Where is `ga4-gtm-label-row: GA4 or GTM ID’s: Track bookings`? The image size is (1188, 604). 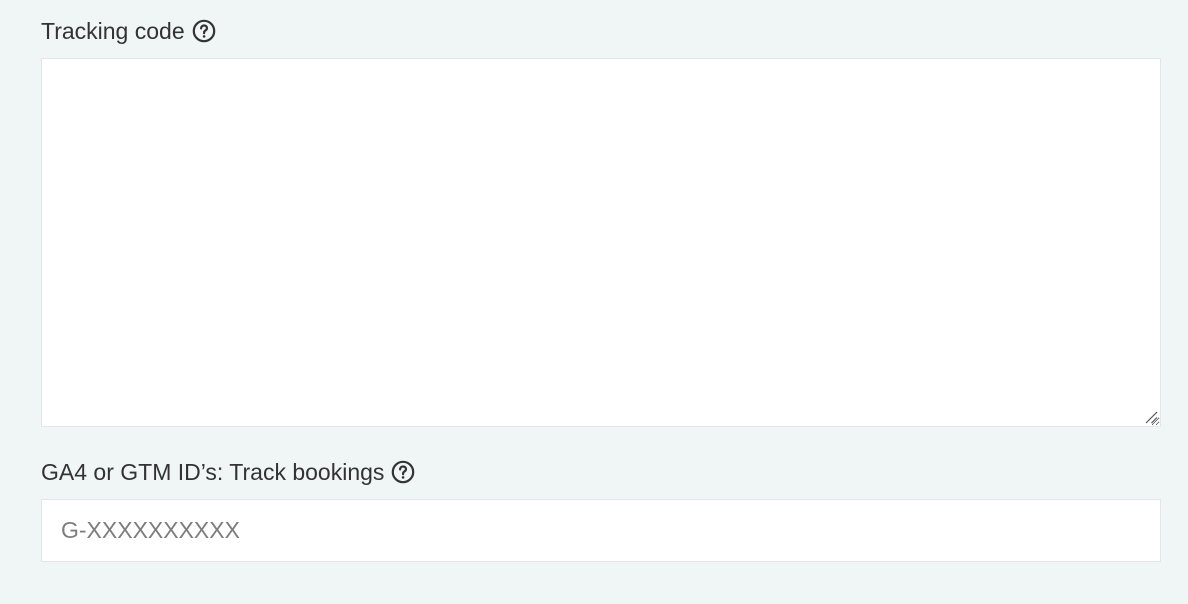
ga4-gtm-label-row: GA4 or GTM ID’s: Track bookings is located at coordinates (228, 472).